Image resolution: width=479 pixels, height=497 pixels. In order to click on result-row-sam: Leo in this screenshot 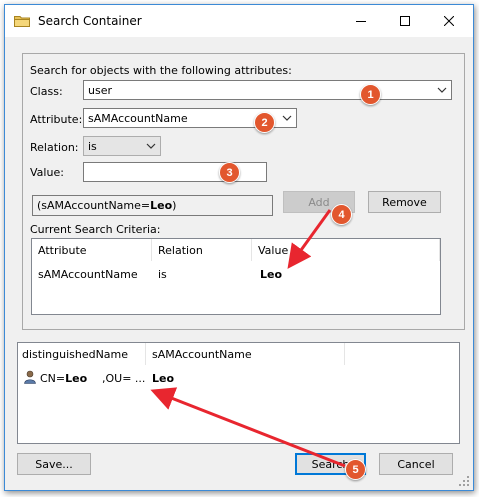, I will do `click(163, 378)`.